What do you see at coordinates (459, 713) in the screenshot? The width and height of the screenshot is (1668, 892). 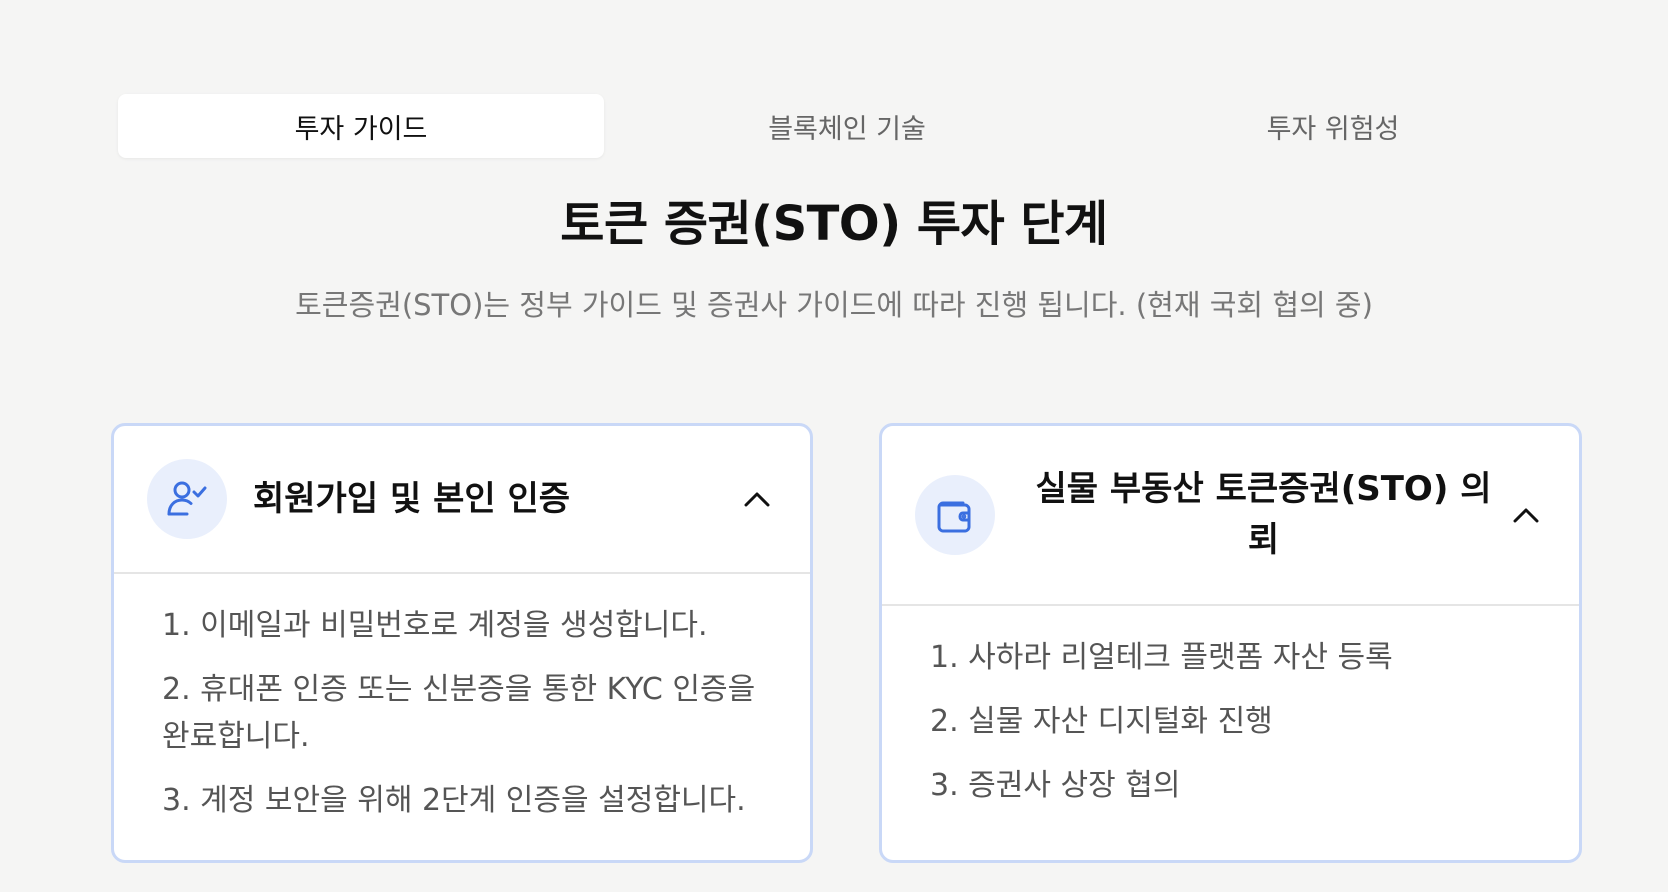 I see `list-item: 2. 휴대폰 인증 또는 신분증을 통한 KYC 인증을 완료합니다.` at bounding box center [459, 713].